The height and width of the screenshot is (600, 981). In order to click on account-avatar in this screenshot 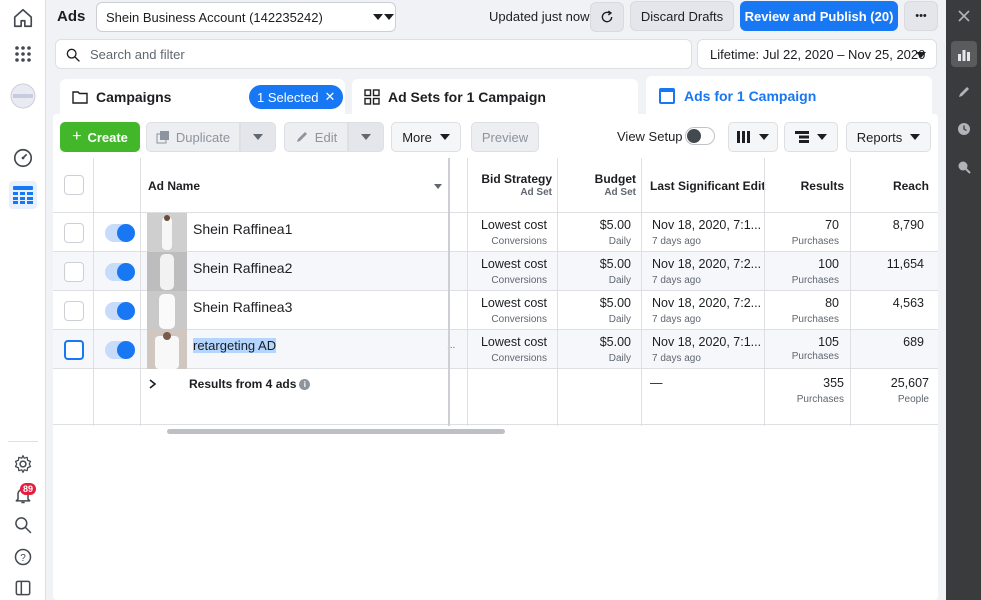, I will do `click(23, 96)`.